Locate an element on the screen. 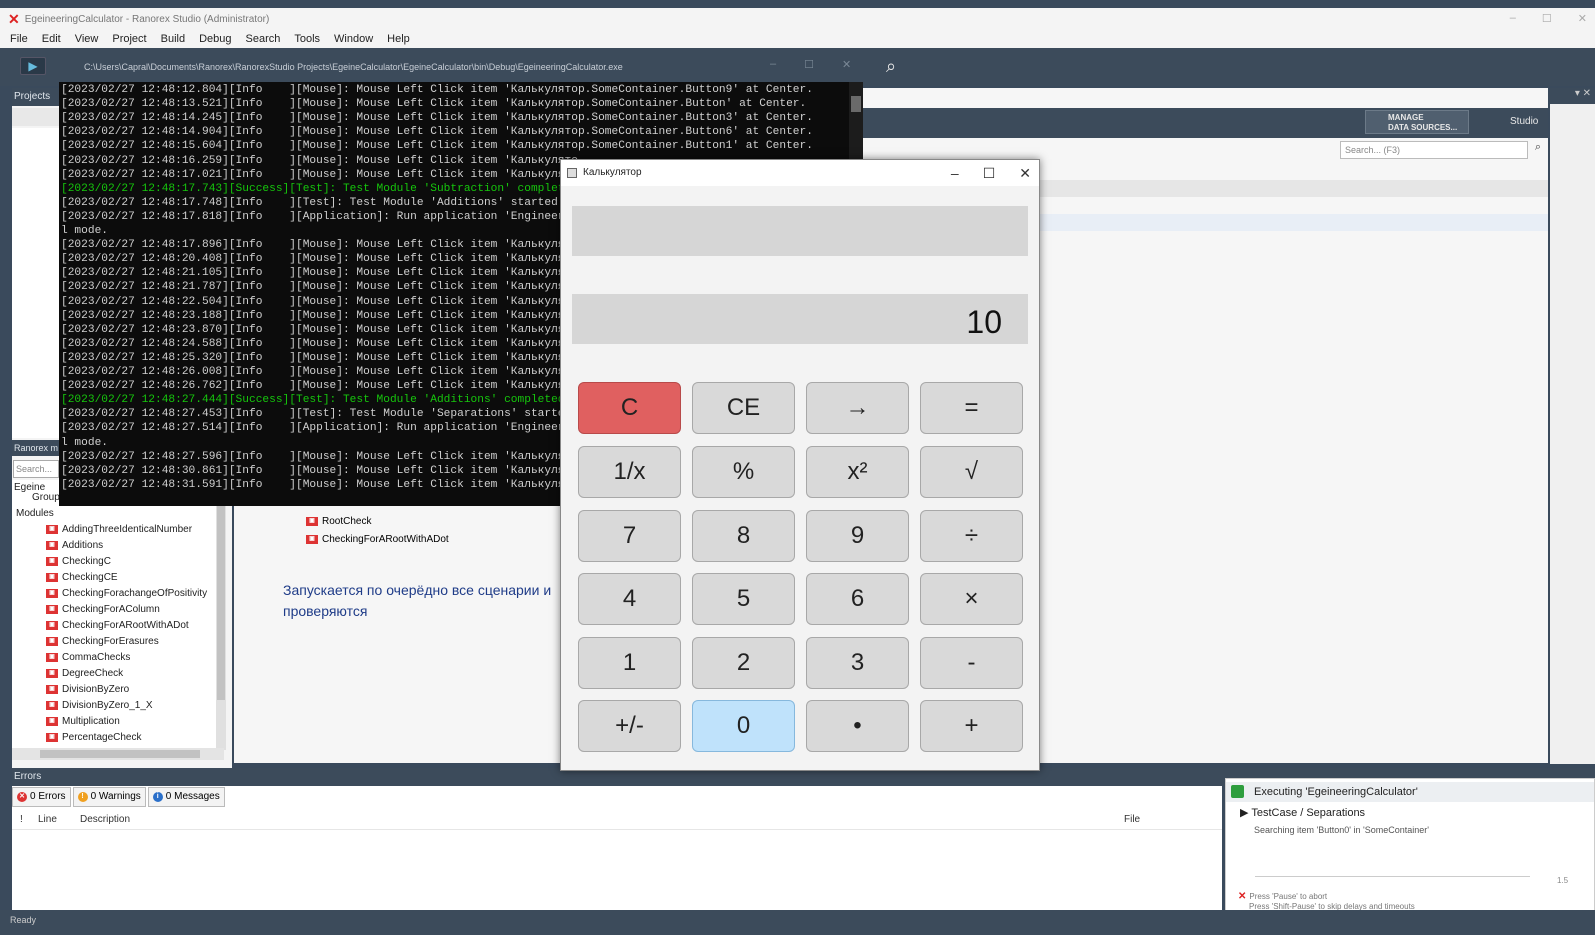 This screenshot has width=1595, height=935. menu-item: Window is located at coordinates (353, 39).